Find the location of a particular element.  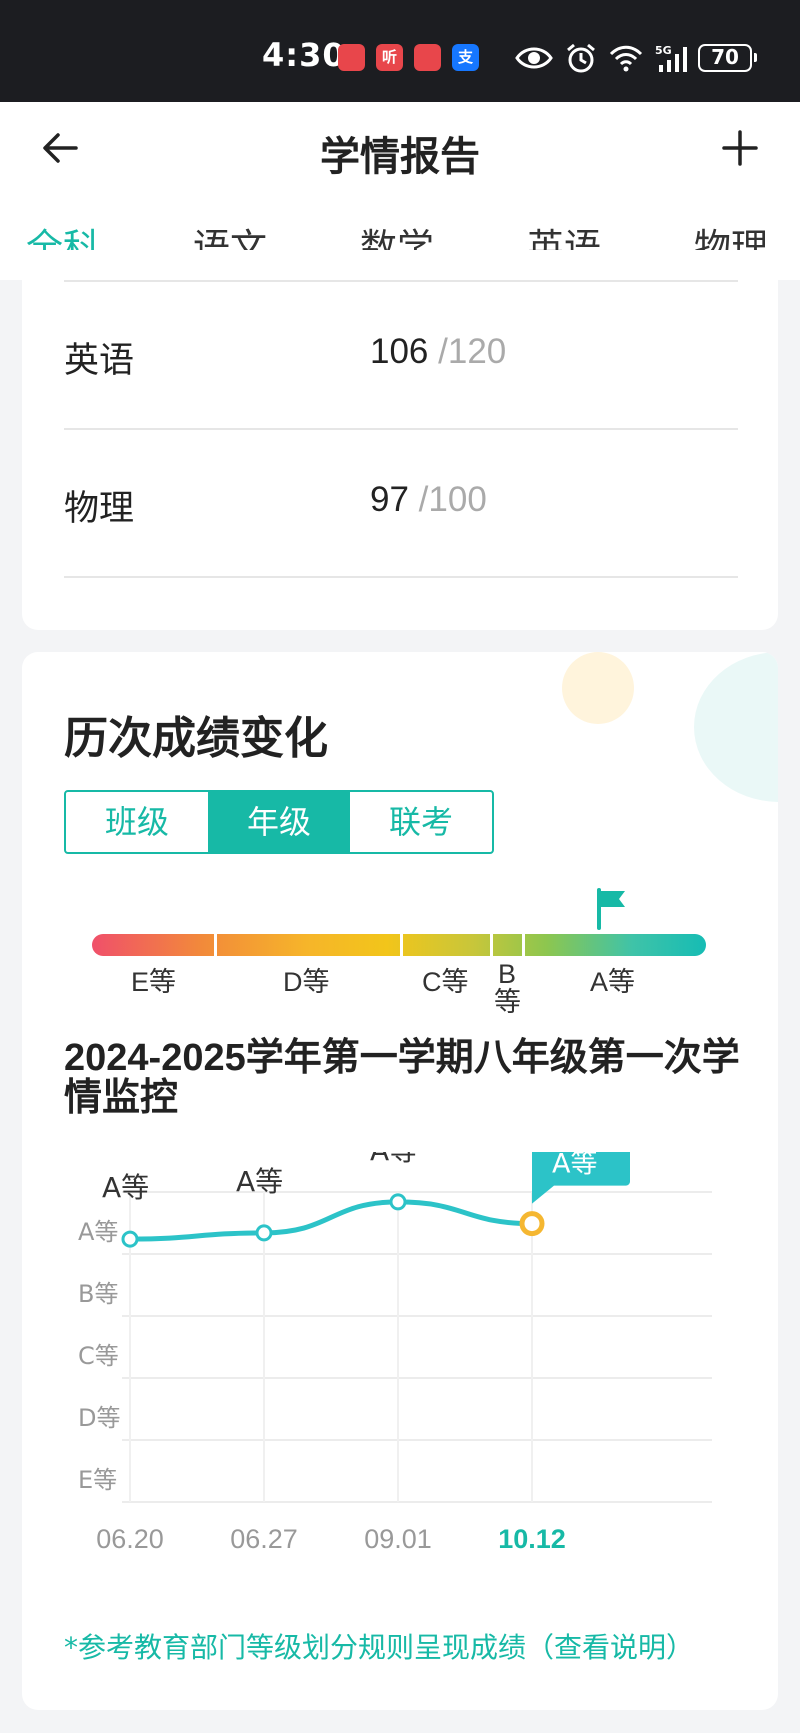

grade-label-e: E等 is located at coordinates (154, 982).